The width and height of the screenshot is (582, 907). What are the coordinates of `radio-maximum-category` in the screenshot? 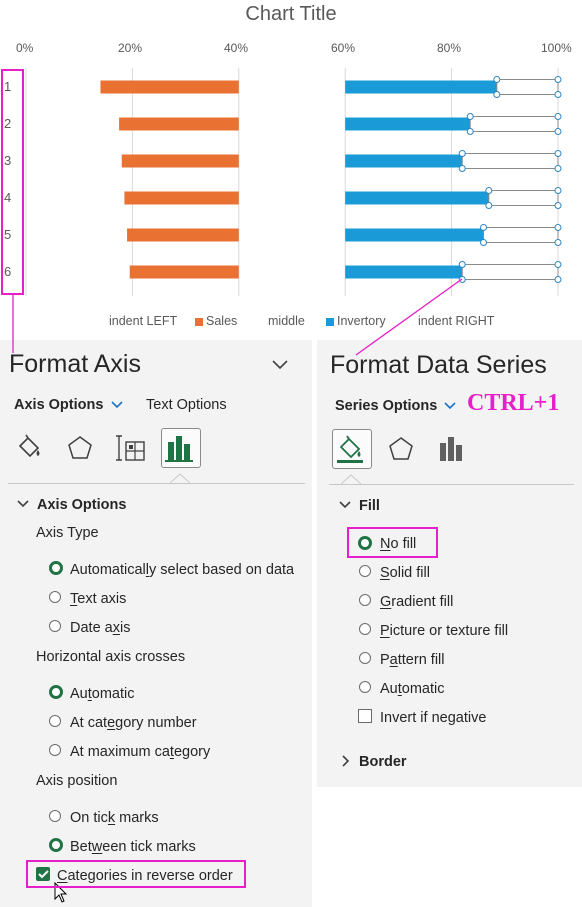 It's located at (55, 750).